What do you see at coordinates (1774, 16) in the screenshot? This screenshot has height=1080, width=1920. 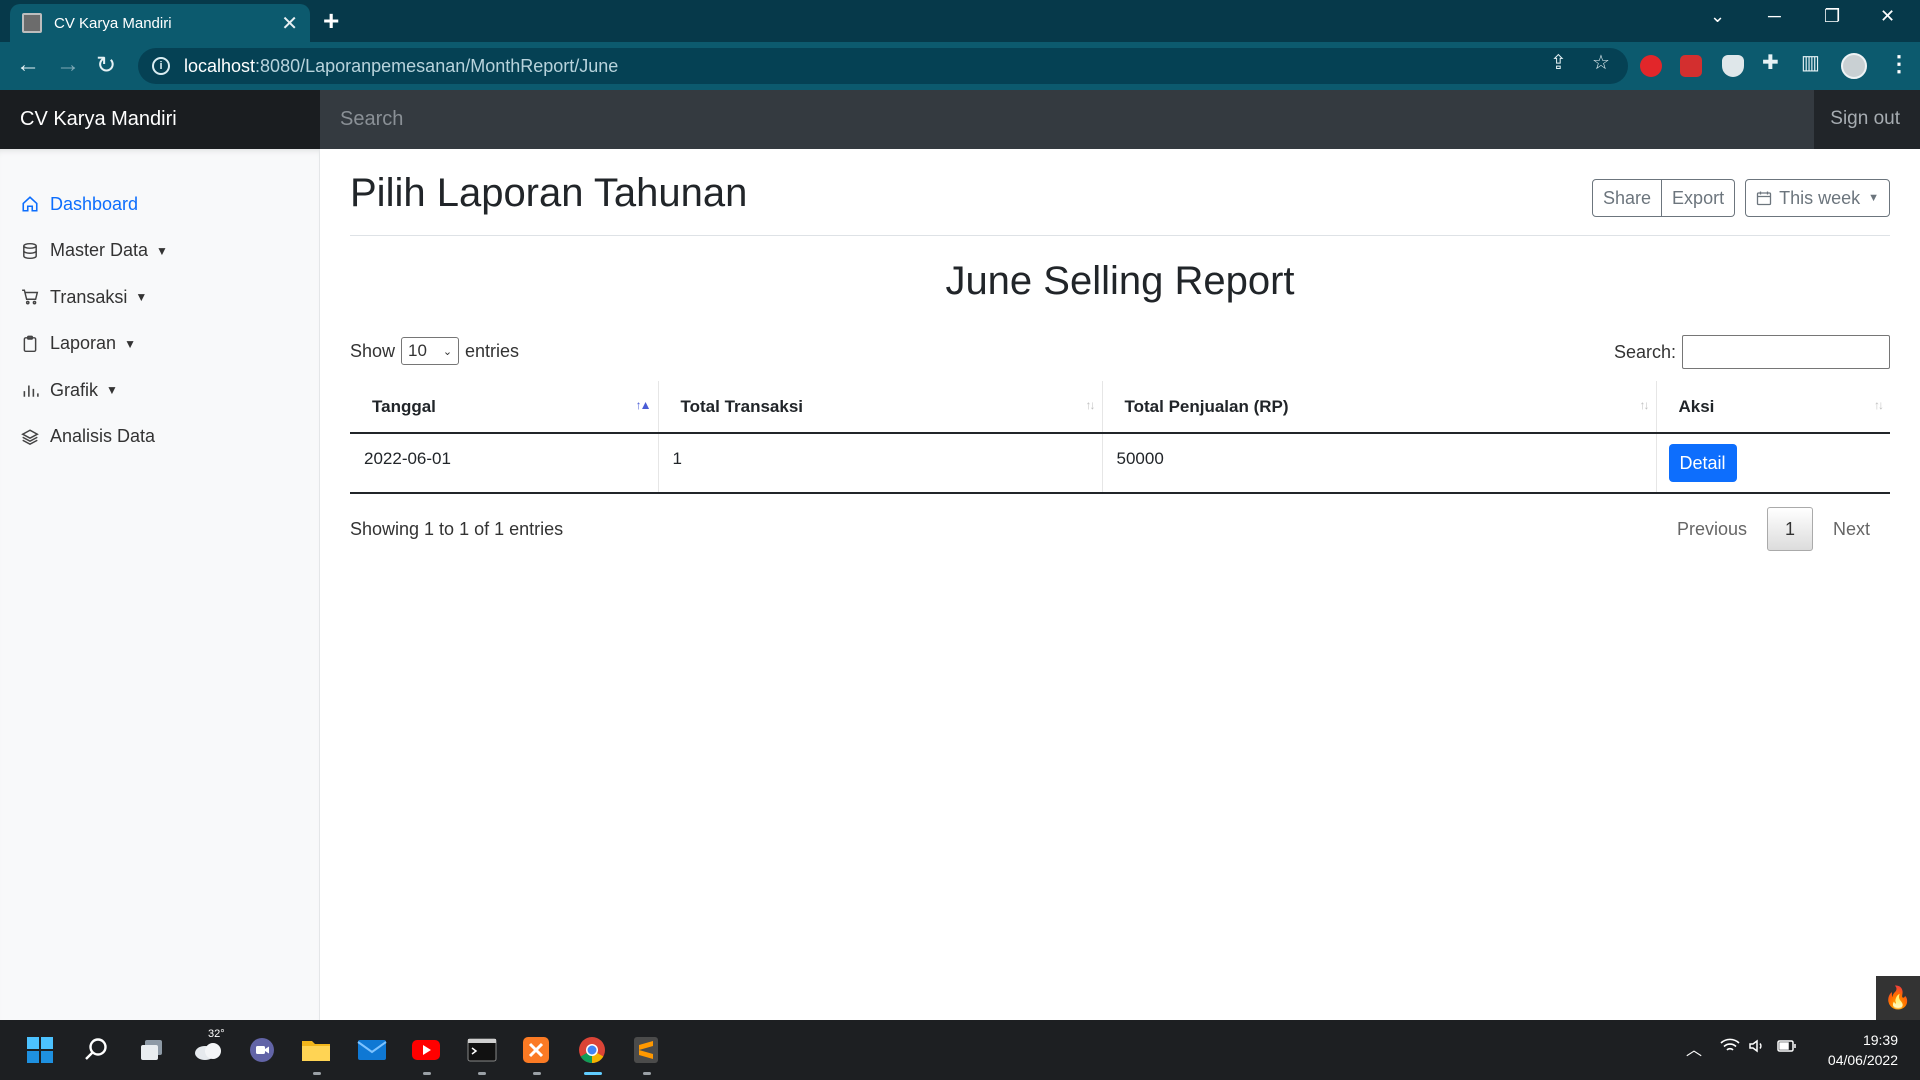 I see `minimize-icon: ─` at bounding box center [1774, 16].